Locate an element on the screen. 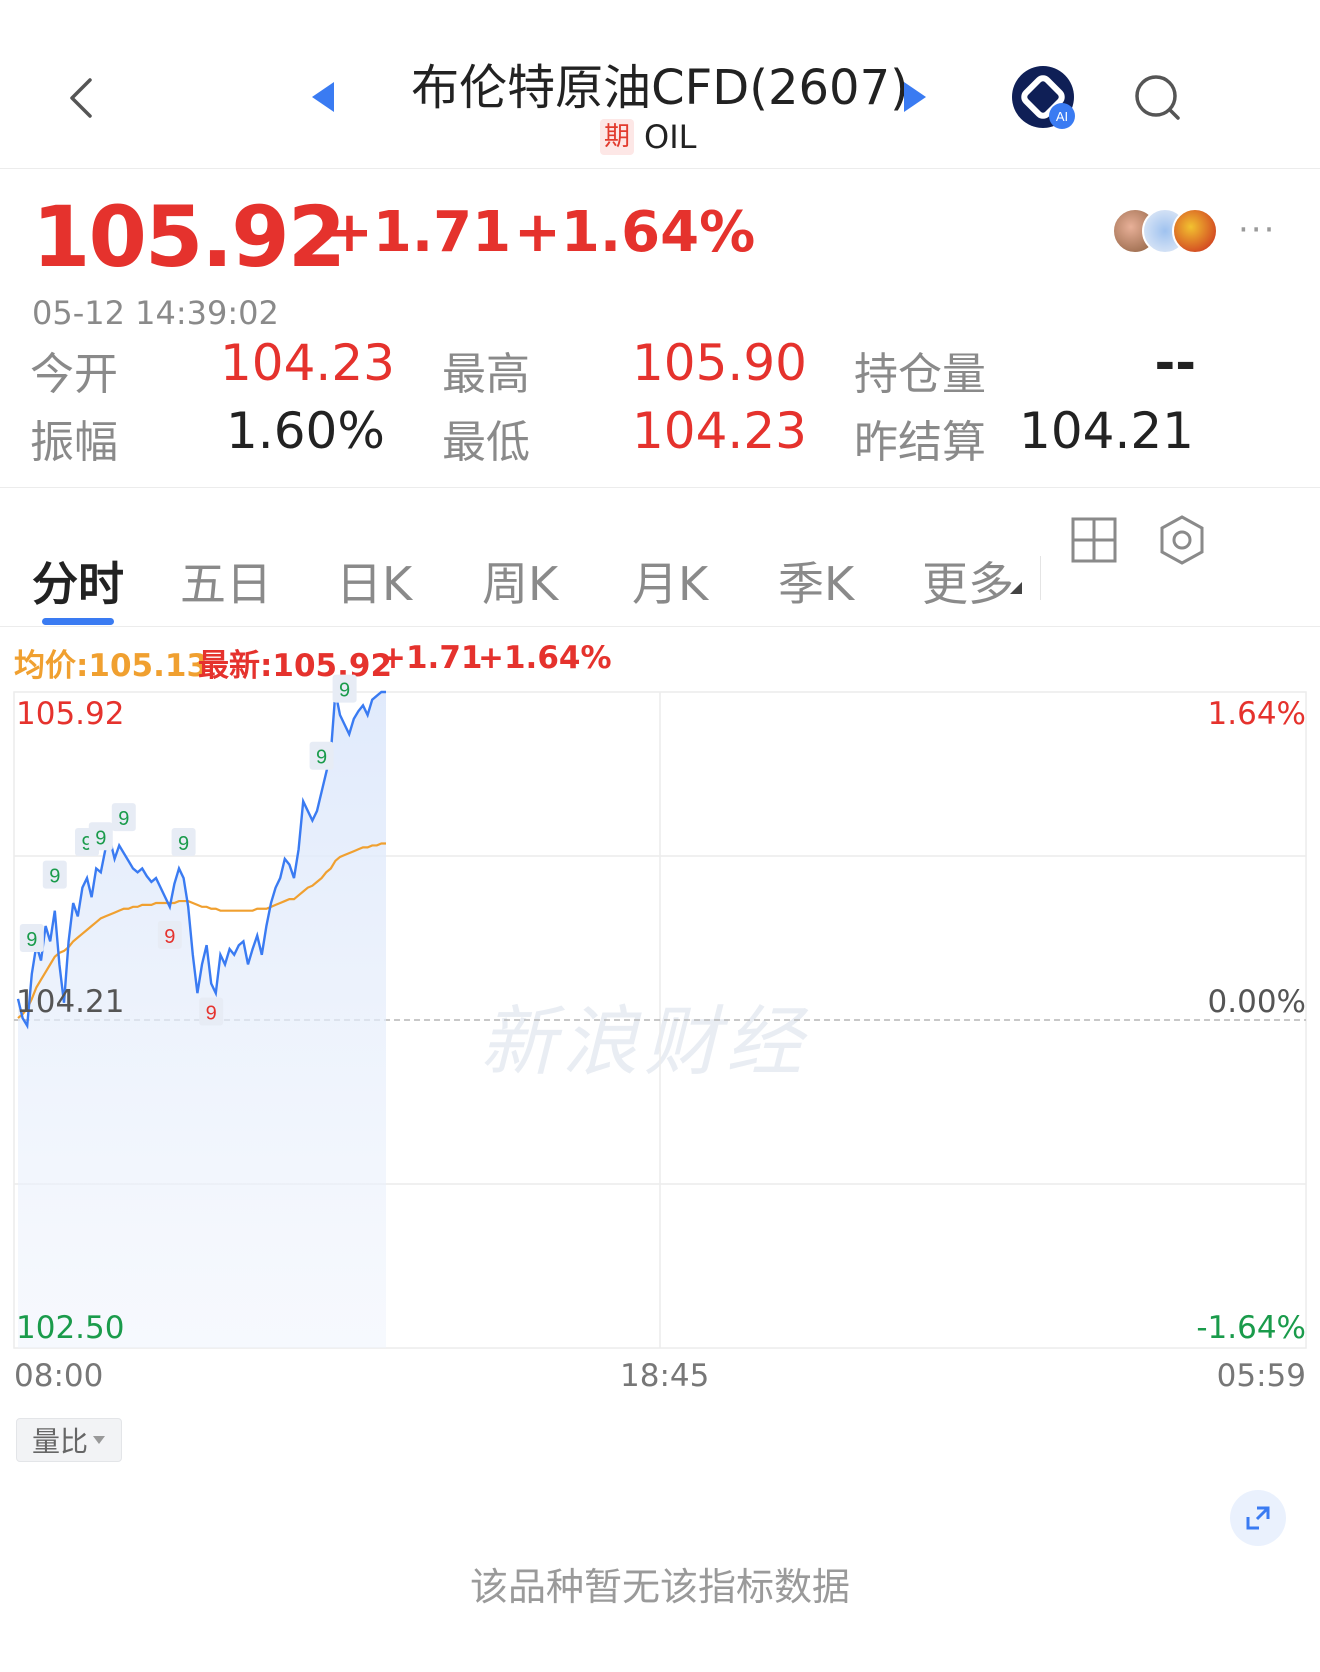 This screenshot has width=1320, height=1672. expand-icon is located at coordinates (1258, 1518).